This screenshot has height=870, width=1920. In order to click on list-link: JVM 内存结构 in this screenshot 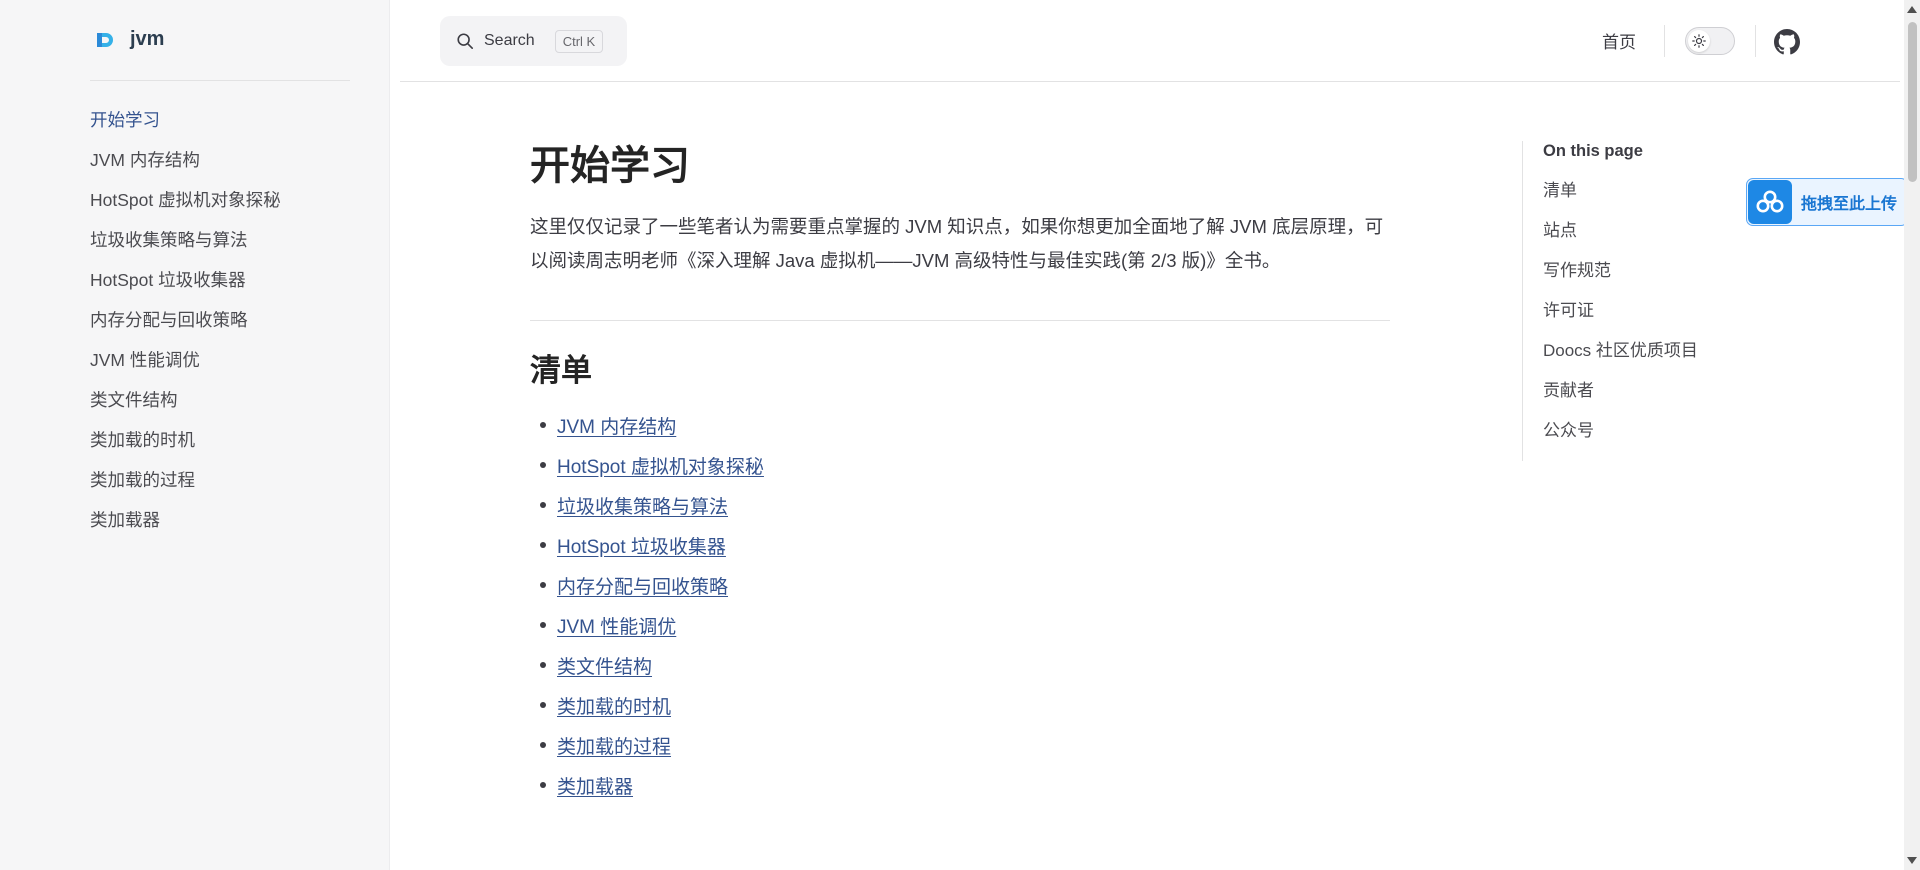, I will do `click(616, 425)`.